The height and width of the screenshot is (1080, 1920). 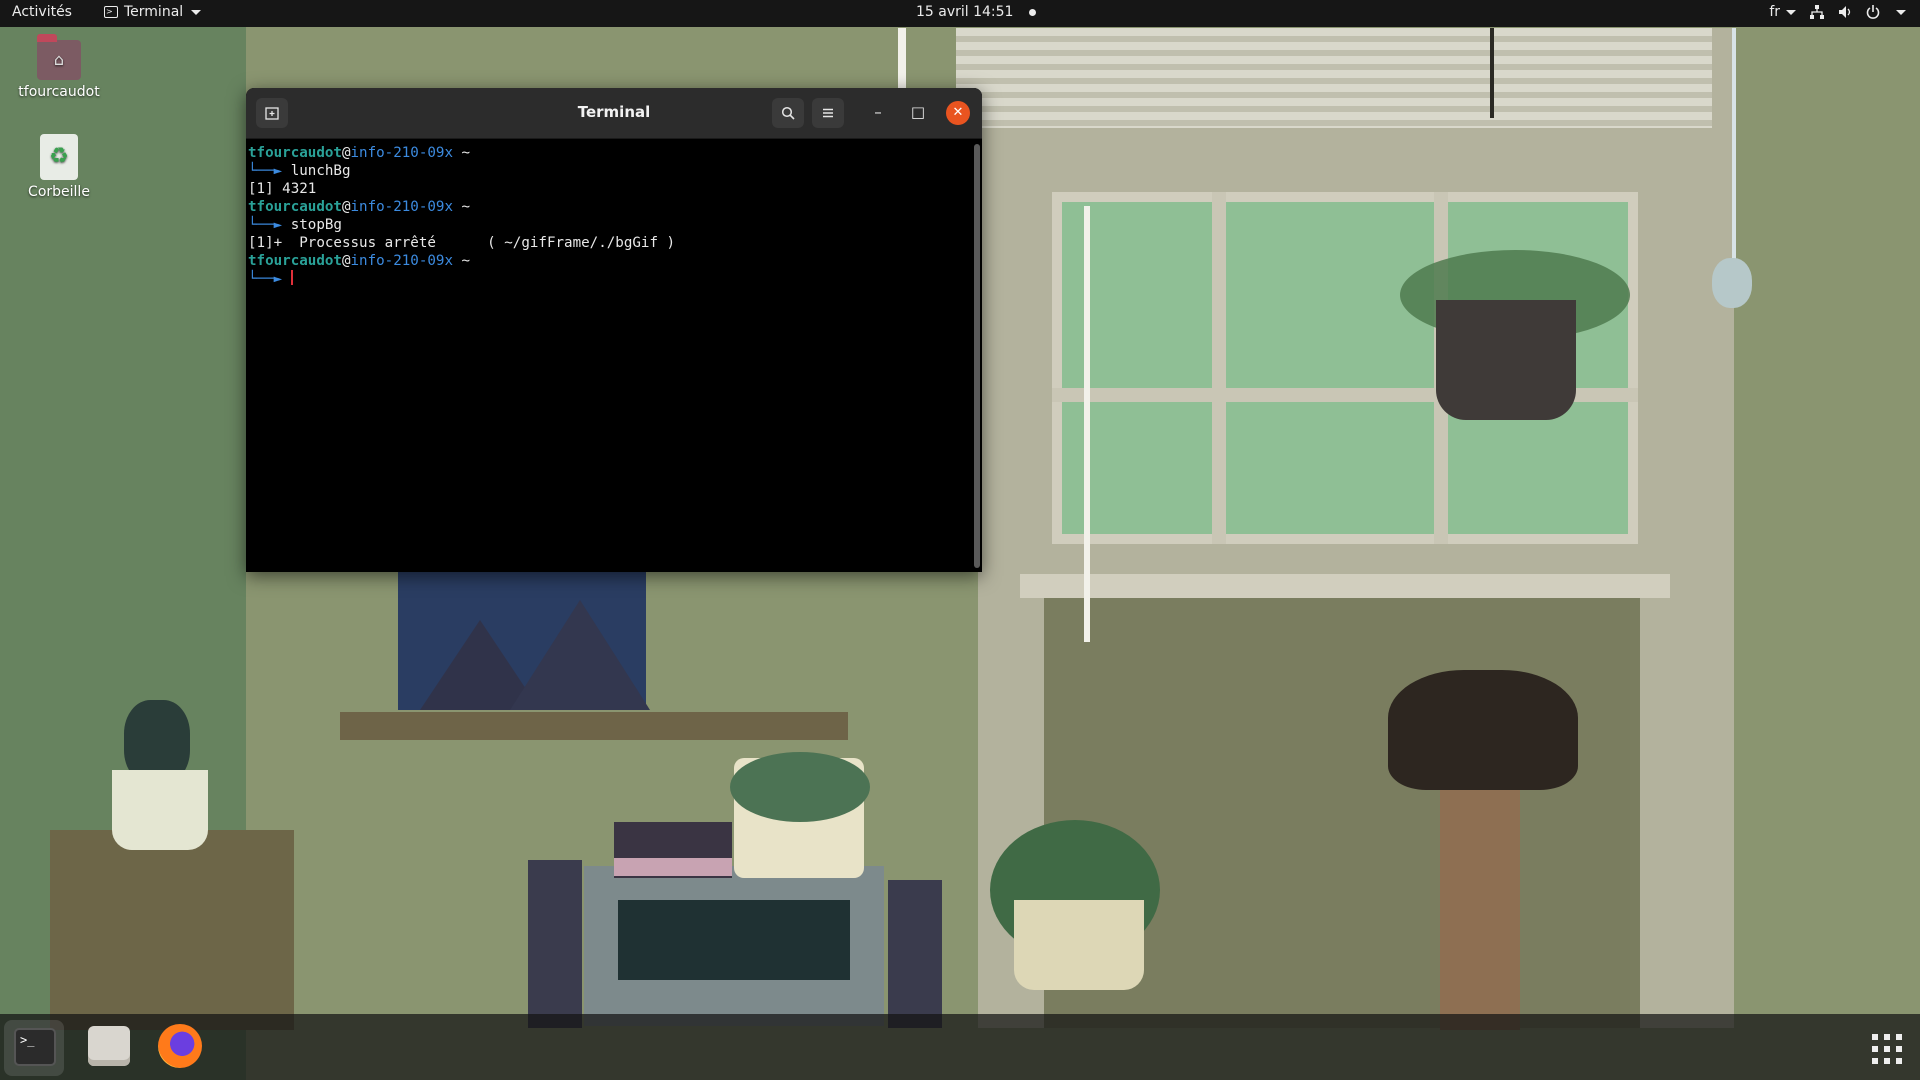 What do you see at coordinates (580, 655) in the screenshot?
I see `wallpaper-painting-mountain` at bounding box center [580, 655].